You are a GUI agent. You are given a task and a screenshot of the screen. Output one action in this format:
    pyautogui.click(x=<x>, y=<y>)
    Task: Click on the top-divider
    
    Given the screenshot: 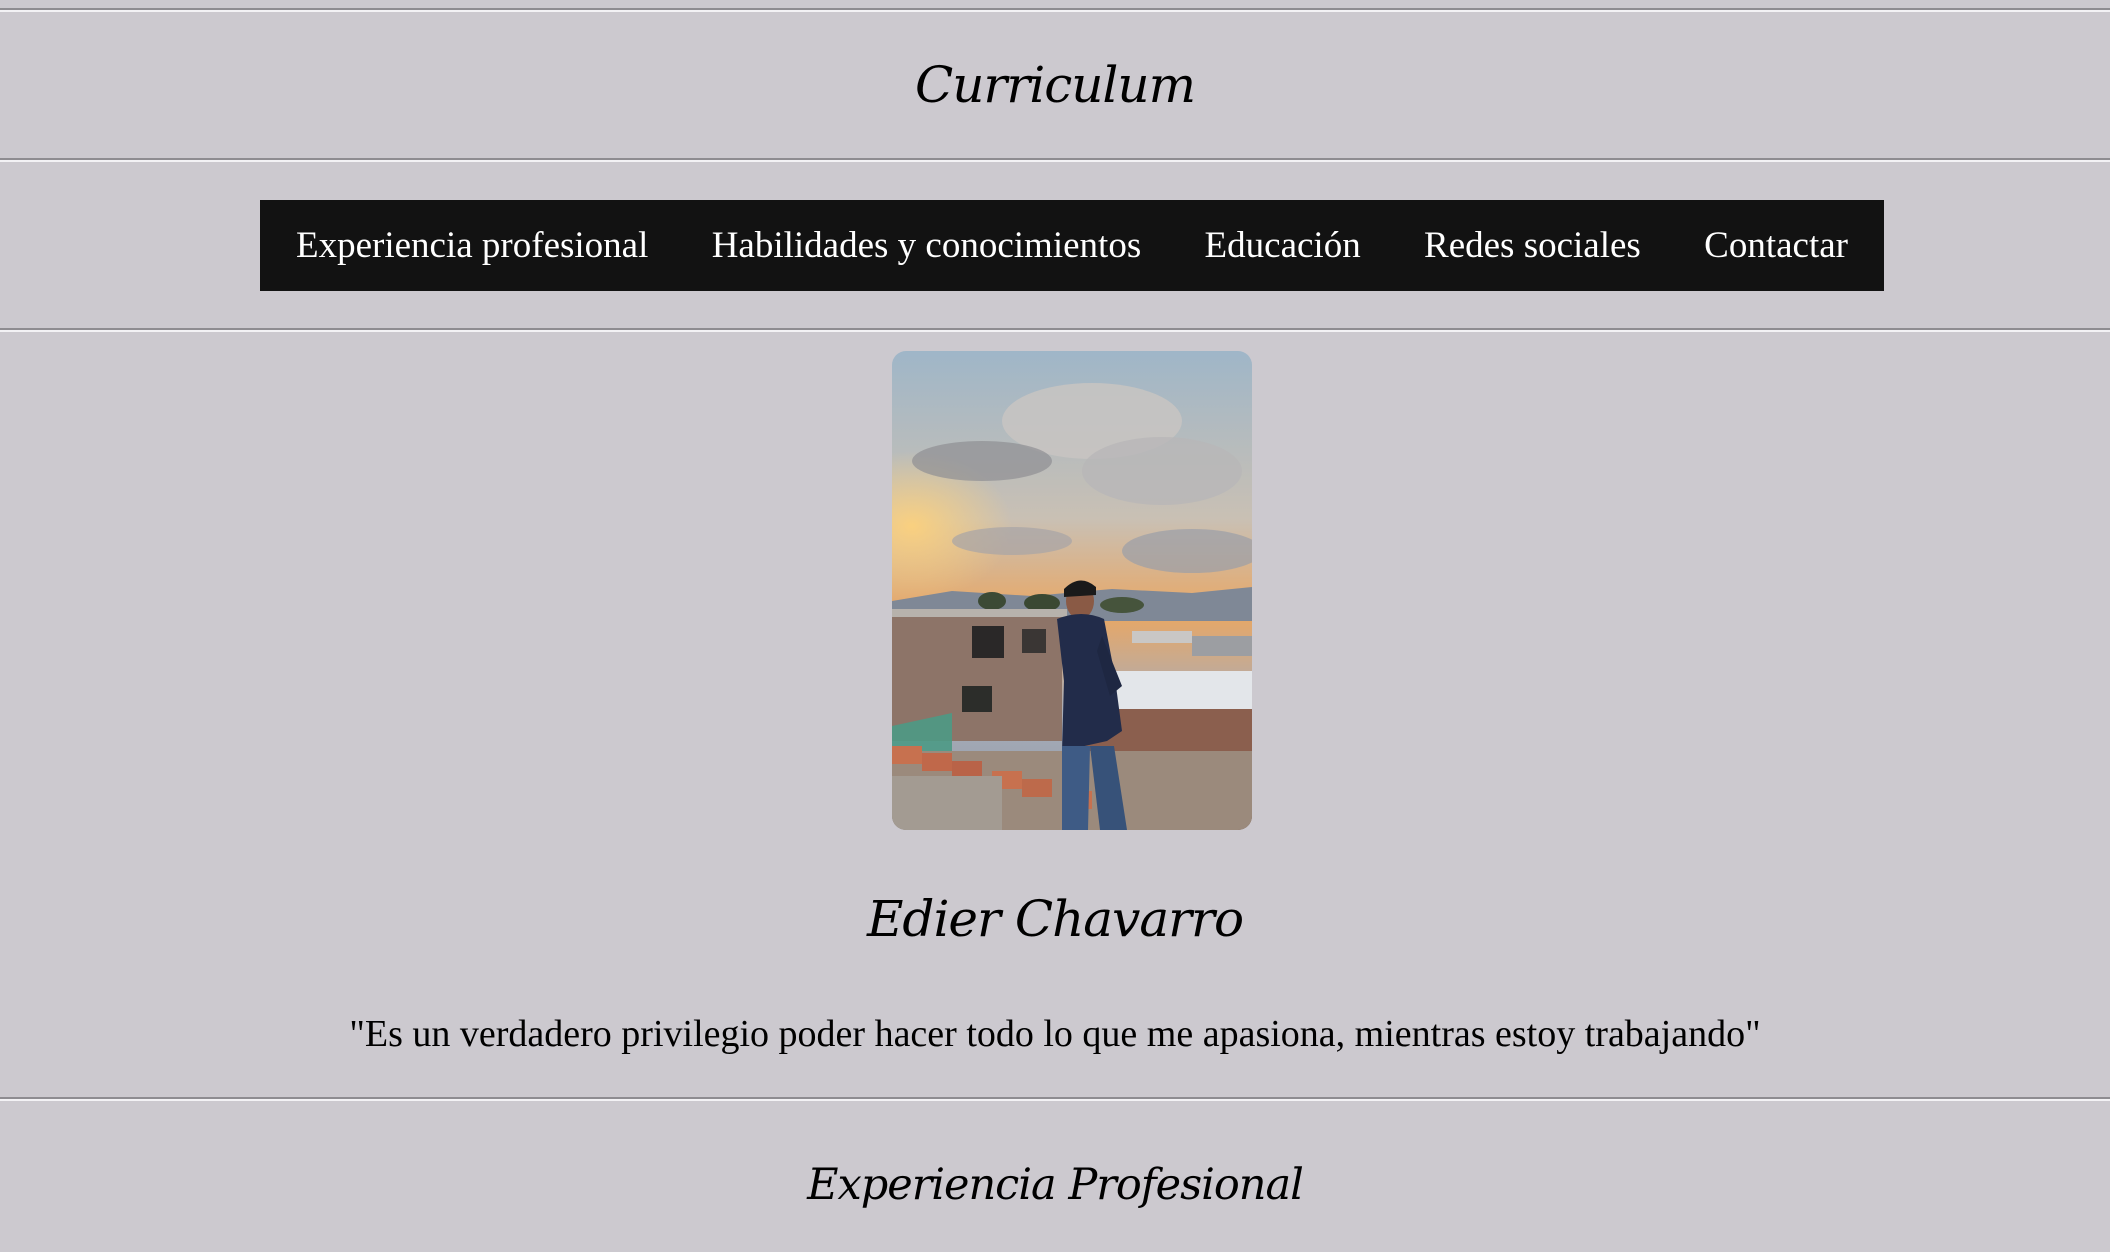 What is the action you would take?
    pyautogui.click(x=1055, y=10)
    